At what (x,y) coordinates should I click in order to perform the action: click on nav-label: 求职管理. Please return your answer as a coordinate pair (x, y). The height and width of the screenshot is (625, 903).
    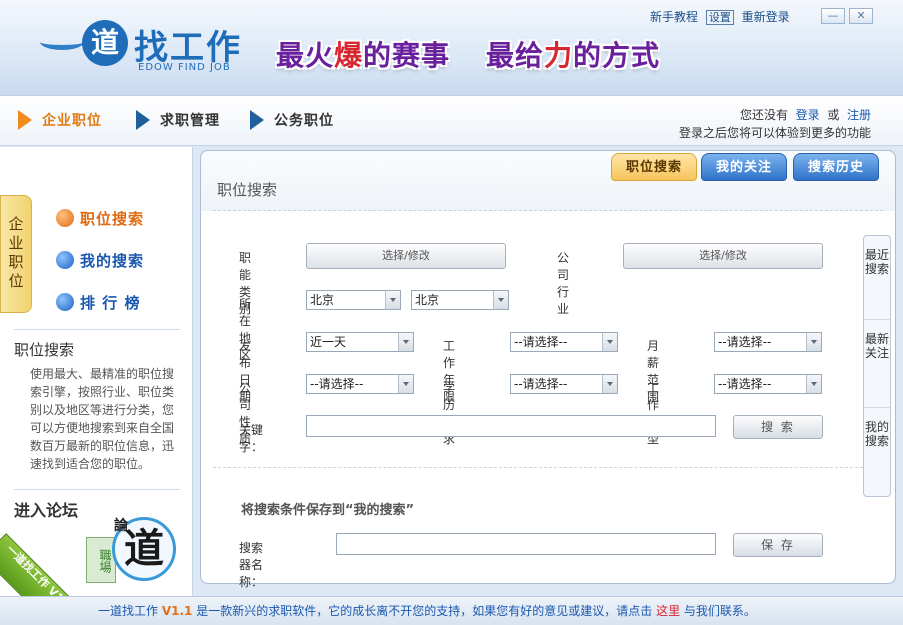
    Looking at the image, I should click on (190, 121).